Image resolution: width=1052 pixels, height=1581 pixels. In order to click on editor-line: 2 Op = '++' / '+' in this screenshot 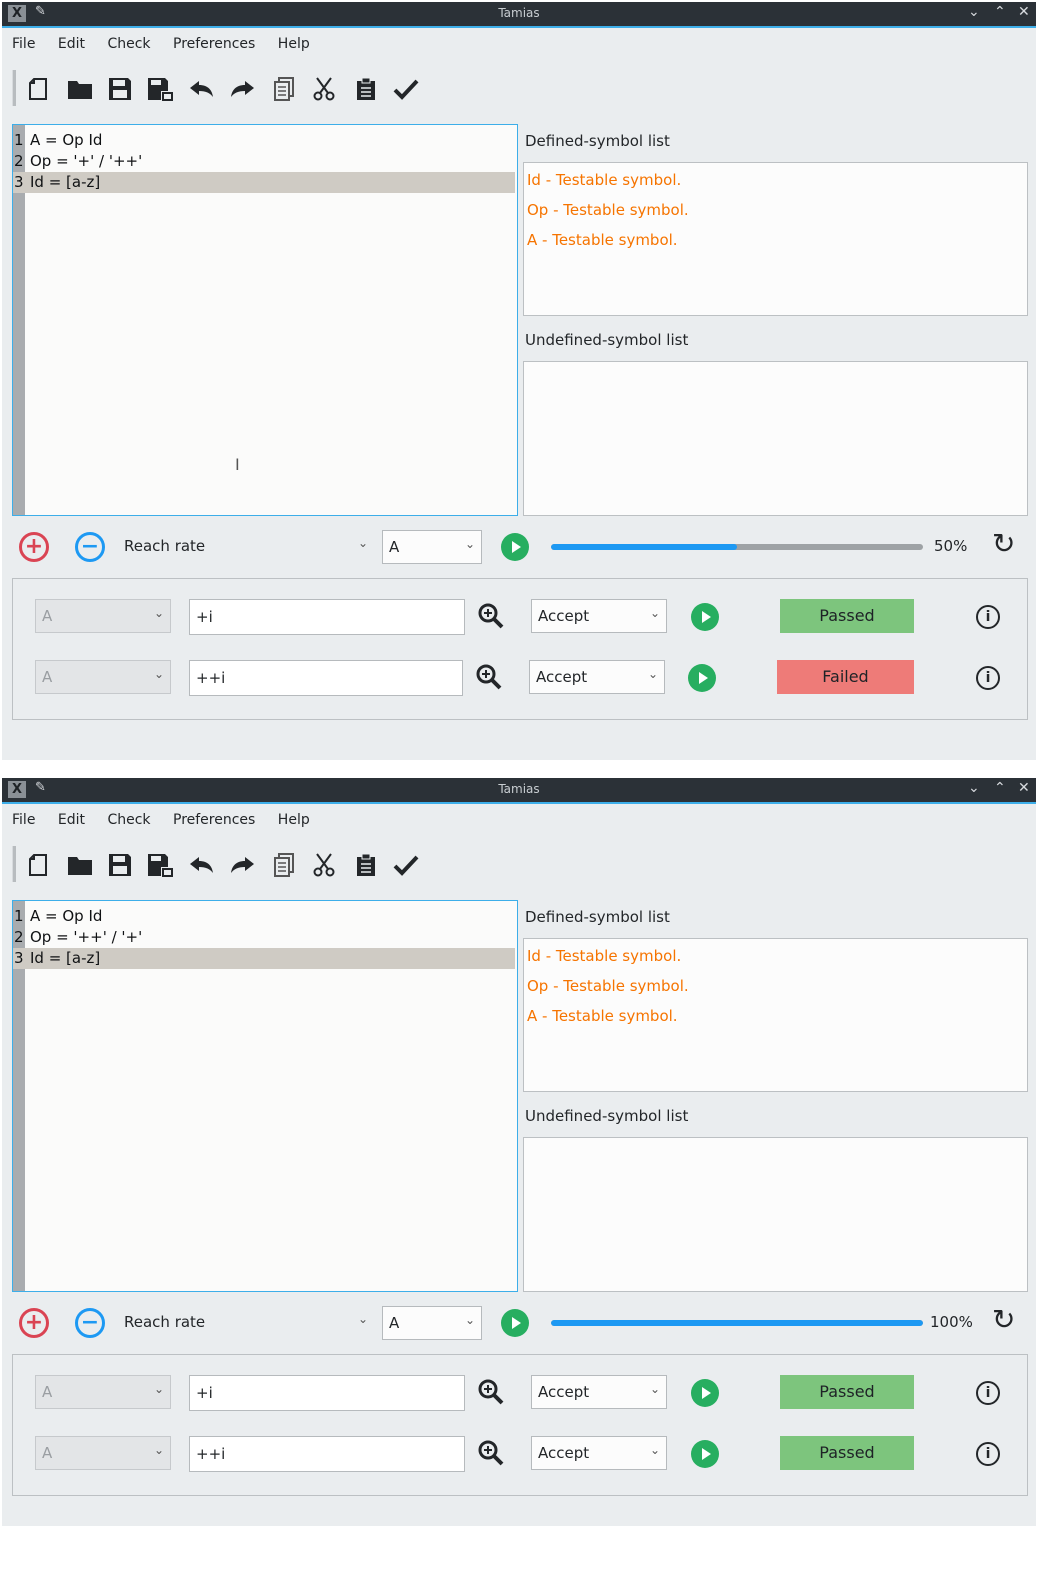, I will do `click(265, 937)`.